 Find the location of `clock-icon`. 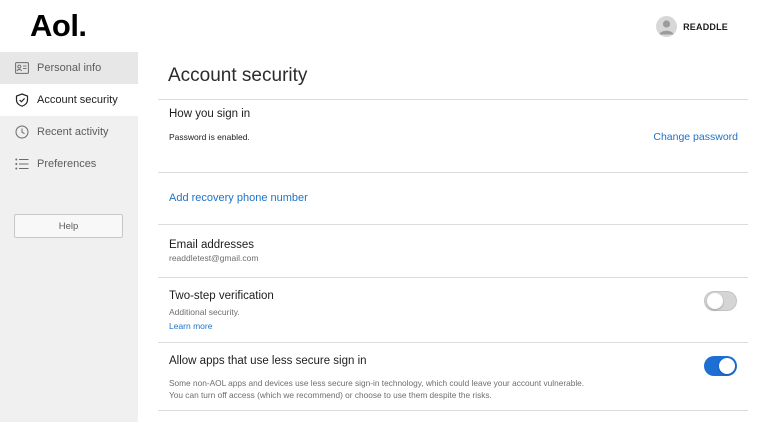

clock-icon is located at coordinates (22, 132).